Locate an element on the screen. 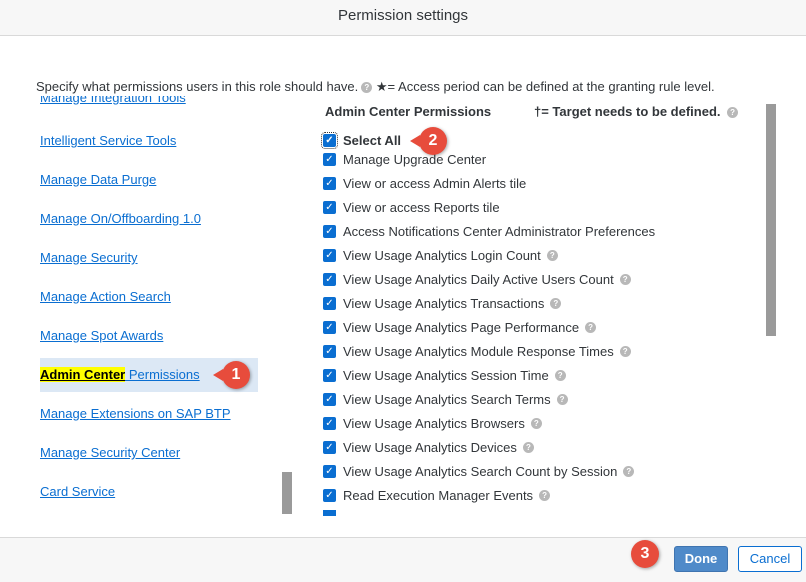  permission-checkbox-row: ✓ View Usage Analytics Browsers? is located at coordinates (432, 423).